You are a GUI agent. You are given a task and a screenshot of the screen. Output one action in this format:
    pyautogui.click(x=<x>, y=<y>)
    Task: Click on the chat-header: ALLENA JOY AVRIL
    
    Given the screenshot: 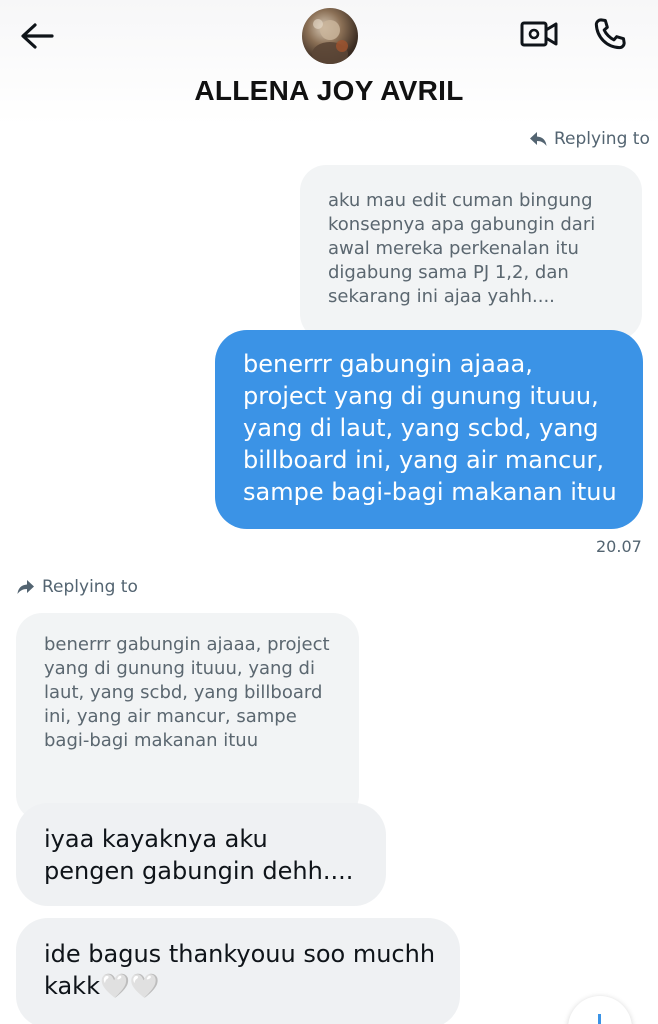 What is the action you would take?
    pyautogui.click(x=329, y=63)
    